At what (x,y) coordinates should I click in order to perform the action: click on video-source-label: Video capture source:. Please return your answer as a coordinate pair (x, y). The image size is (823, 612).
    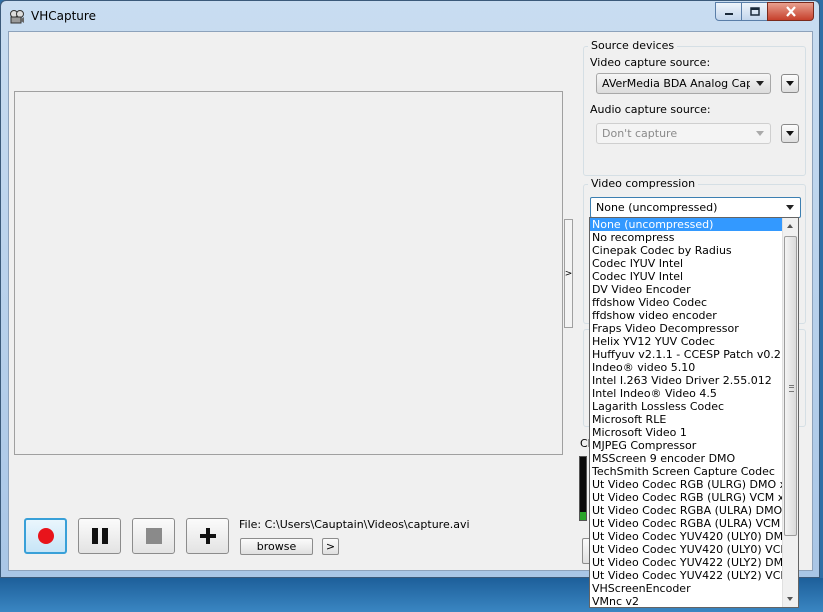
    Looking at the image, I should click on (650, 62).